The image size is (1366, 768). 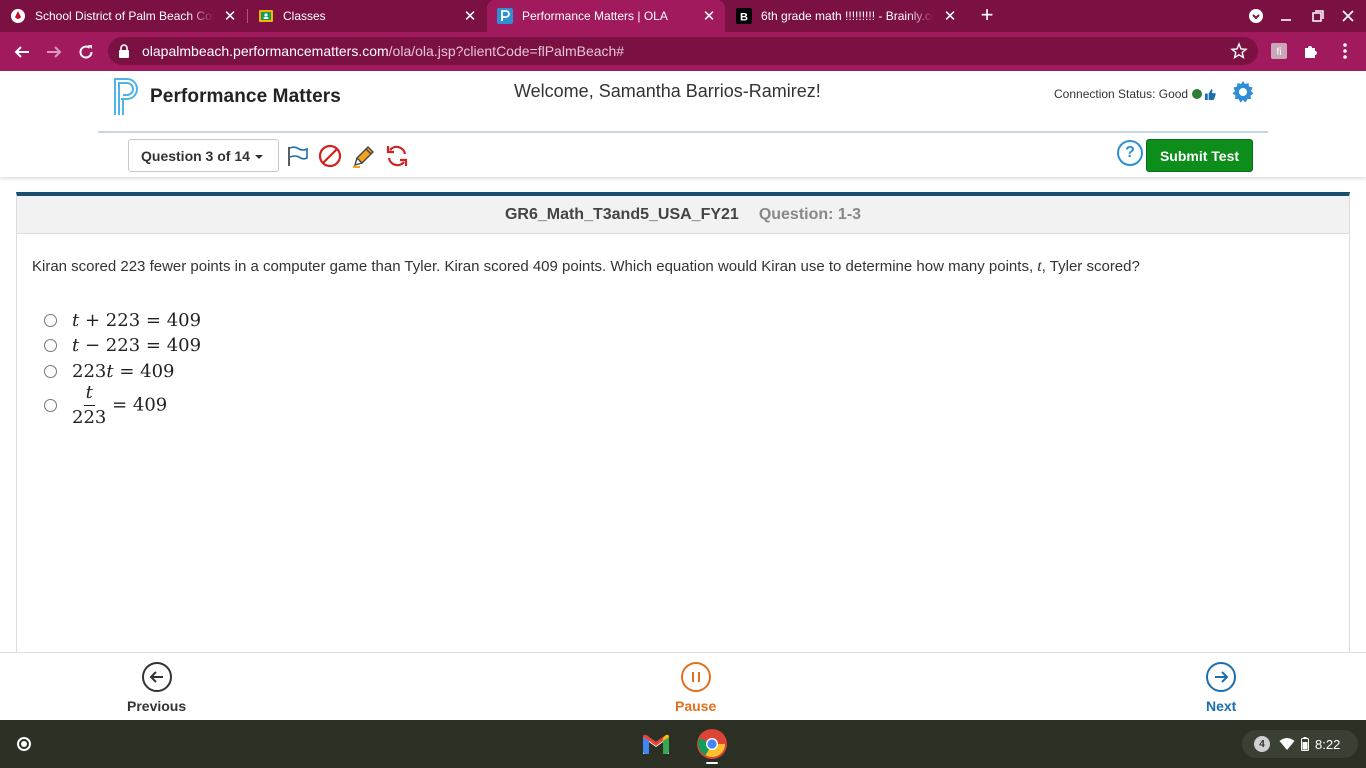 I want to click on arrow-left-icon, so click(x=156, y=677).